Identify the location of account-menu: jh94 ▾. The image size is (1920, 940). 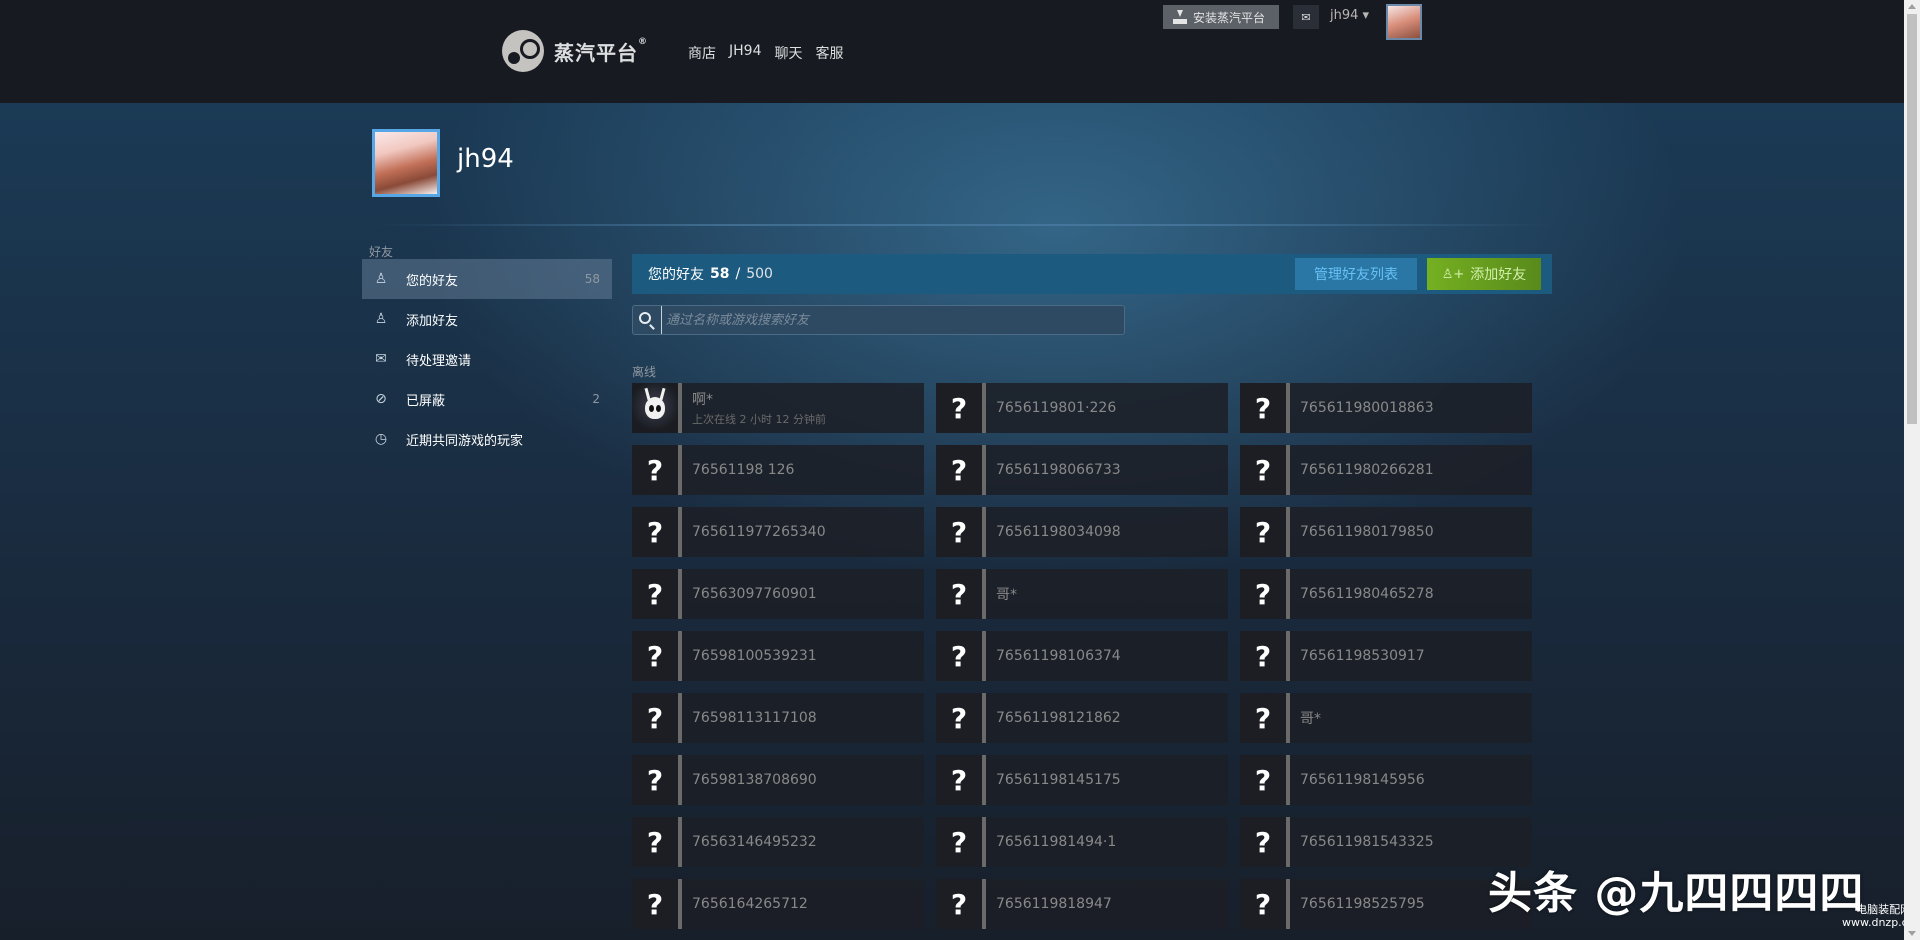
(1349, 15).